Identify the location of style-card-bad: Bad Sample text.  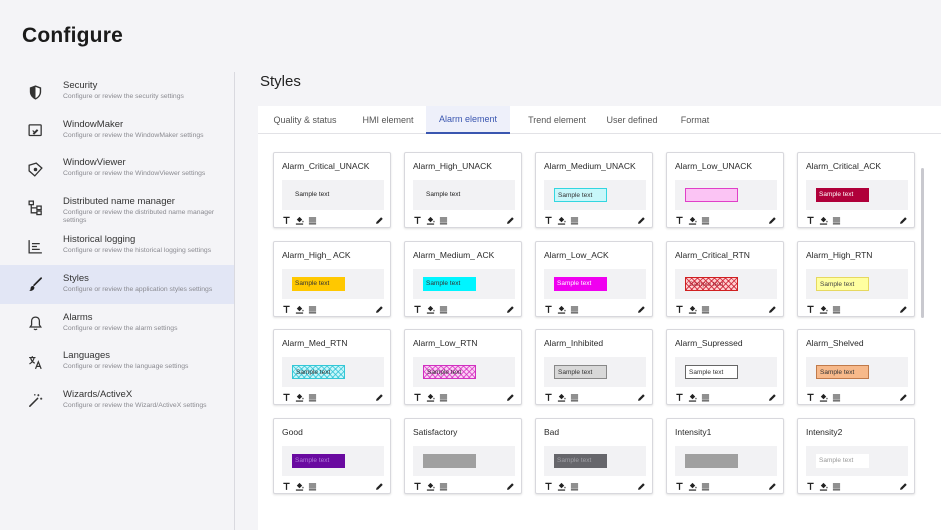
(594, 455).